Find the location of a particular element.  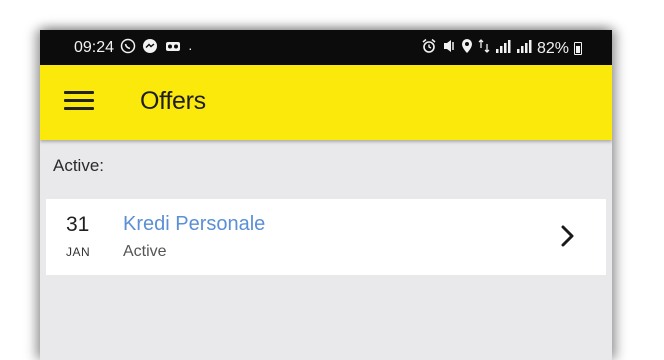

chevron-right-icon is located at coordinates (567, 236).